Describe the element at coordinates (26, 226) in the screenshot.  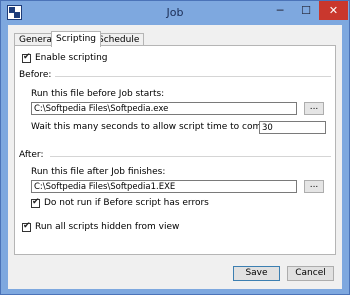
I see `run-hidden-checkbox` at that location.